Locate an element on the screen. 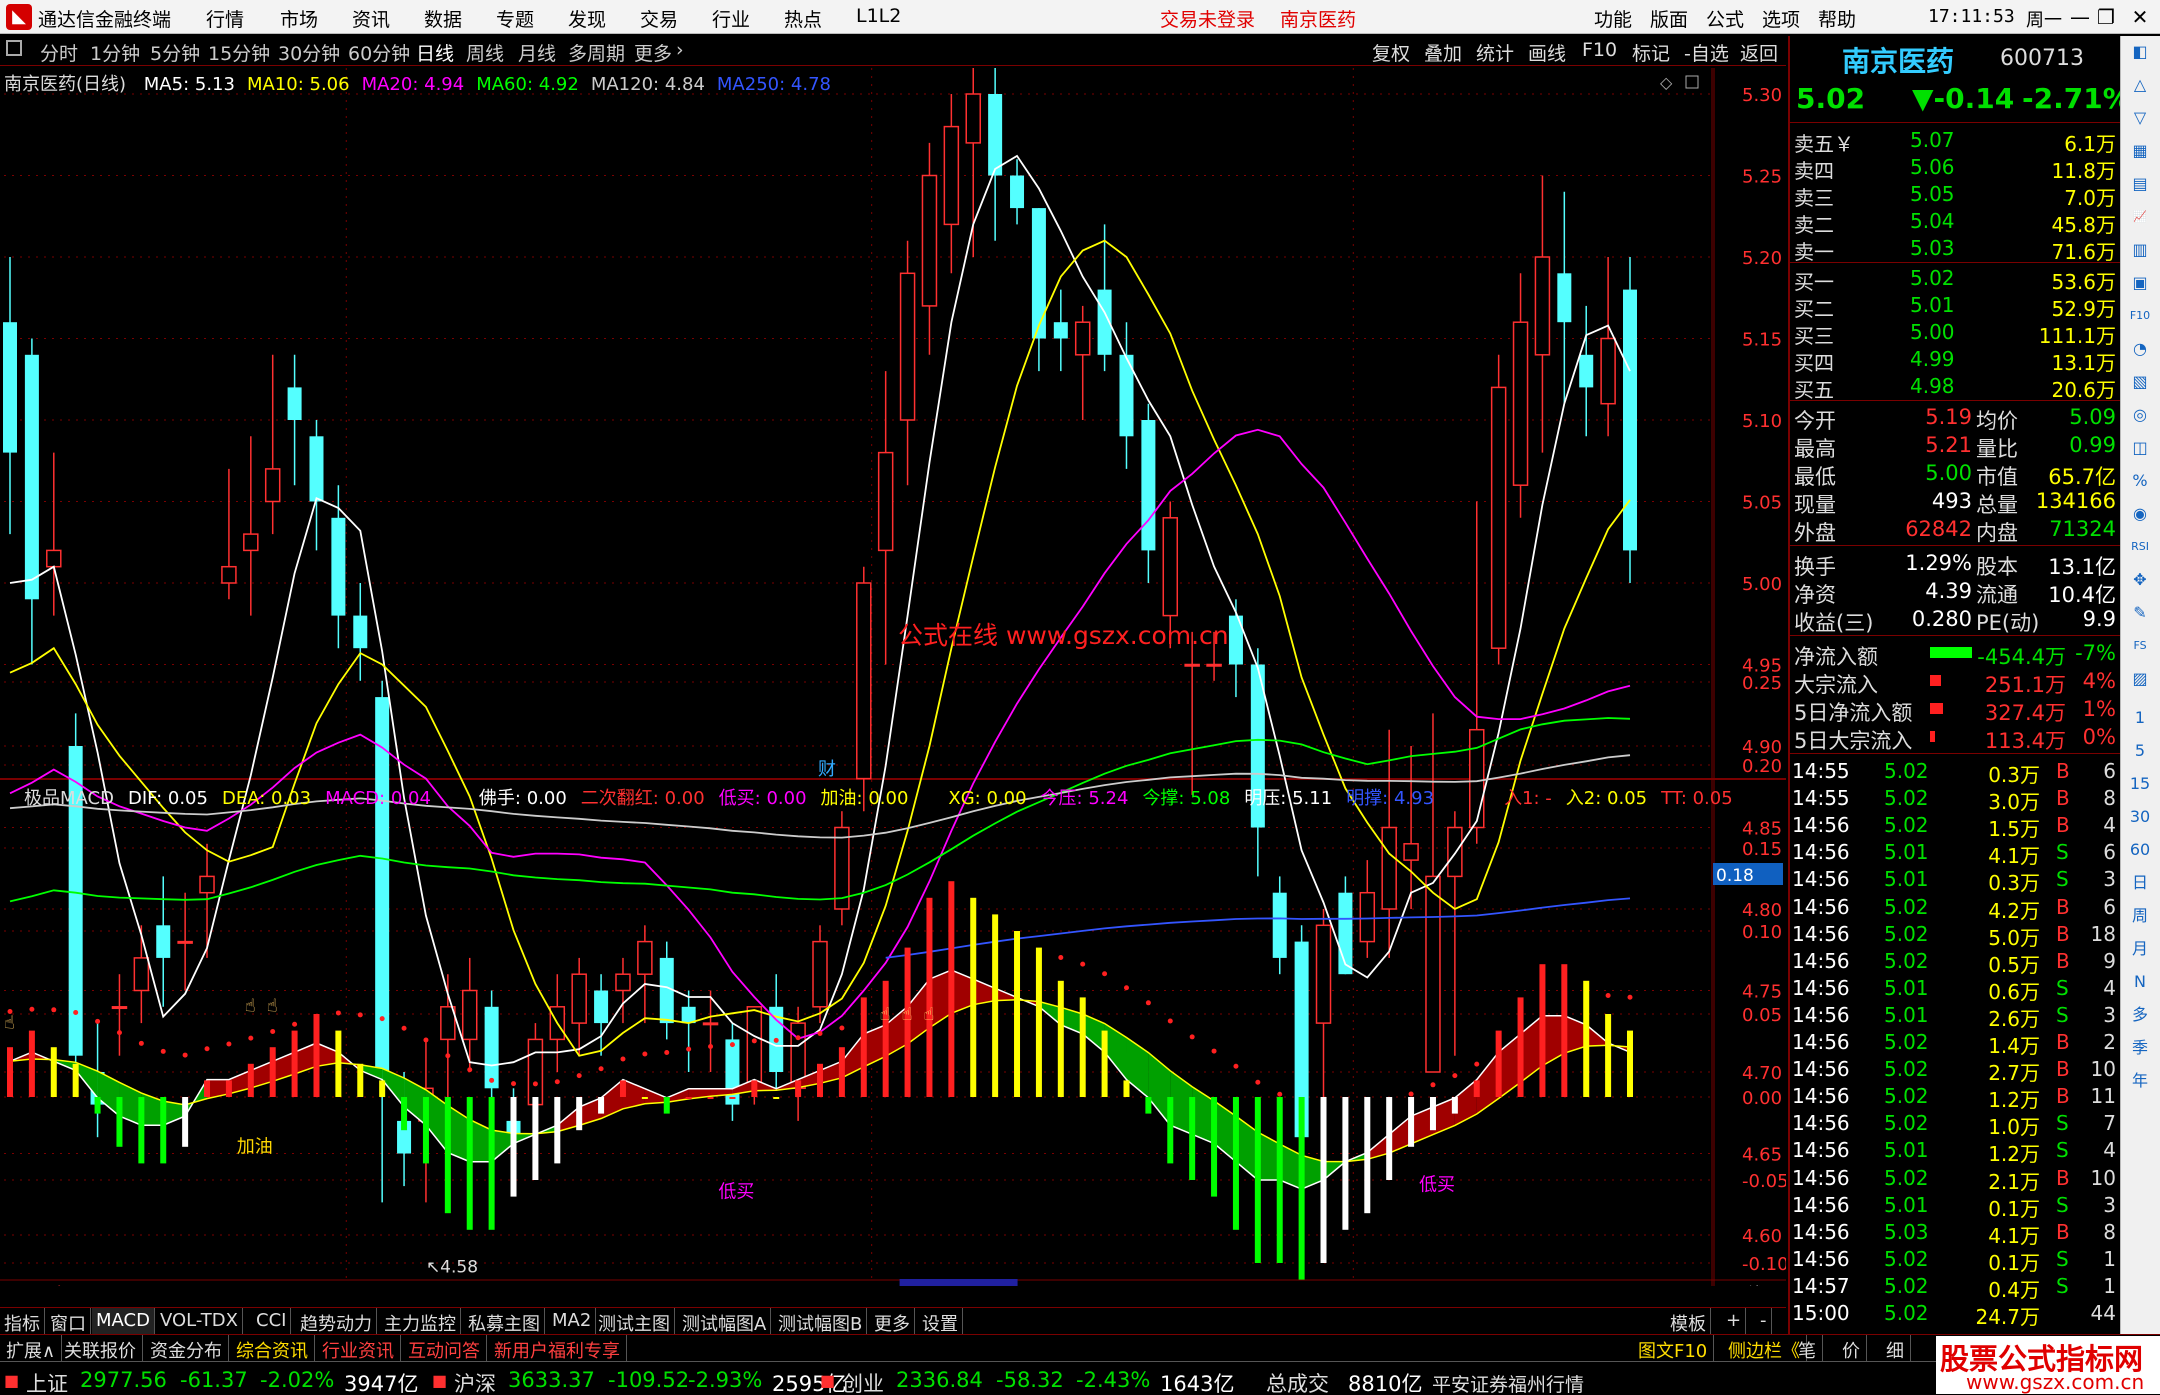 This screenshot has height=1395, width=2160. trend-icon: 📈 is located at coordinates (2140, 217).